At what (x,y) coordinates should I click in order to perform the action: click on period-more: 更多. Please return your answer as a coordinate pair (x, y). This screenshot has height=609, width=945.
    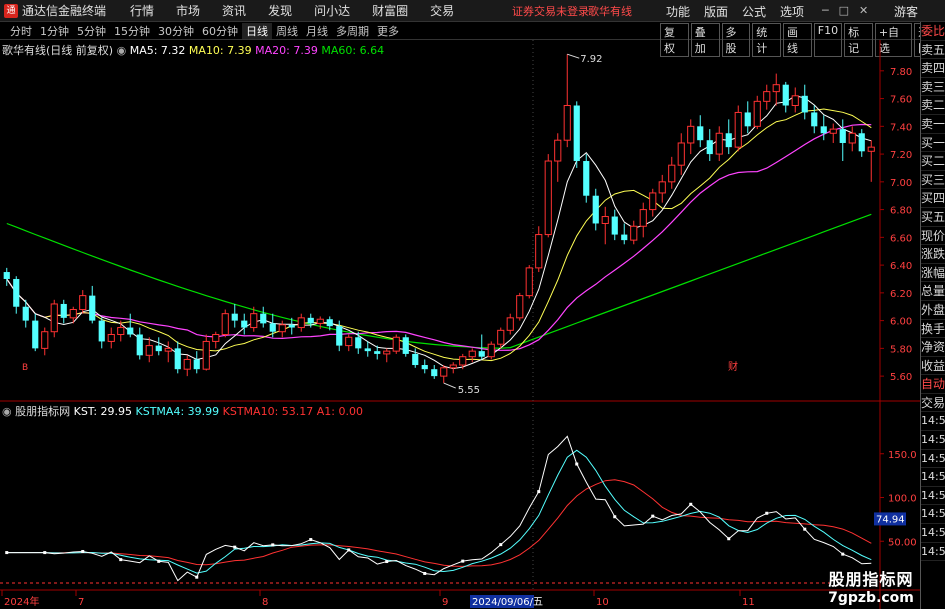
    Looking at the image, I should click on (388, 31).